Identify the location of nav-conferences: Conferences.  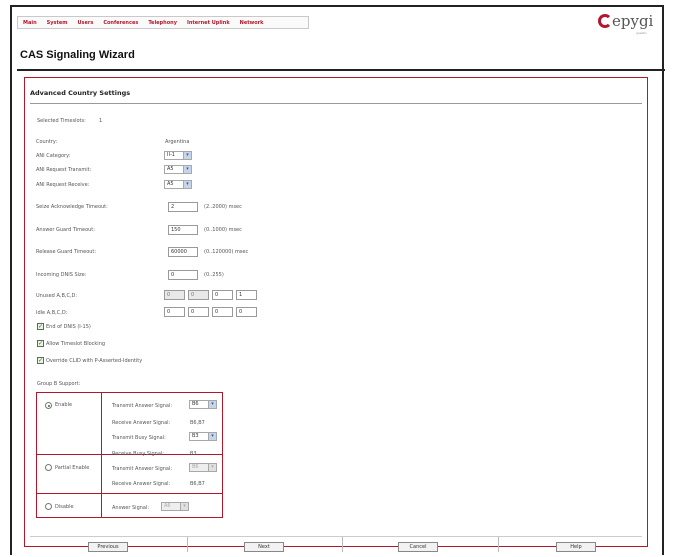
(120, 23).